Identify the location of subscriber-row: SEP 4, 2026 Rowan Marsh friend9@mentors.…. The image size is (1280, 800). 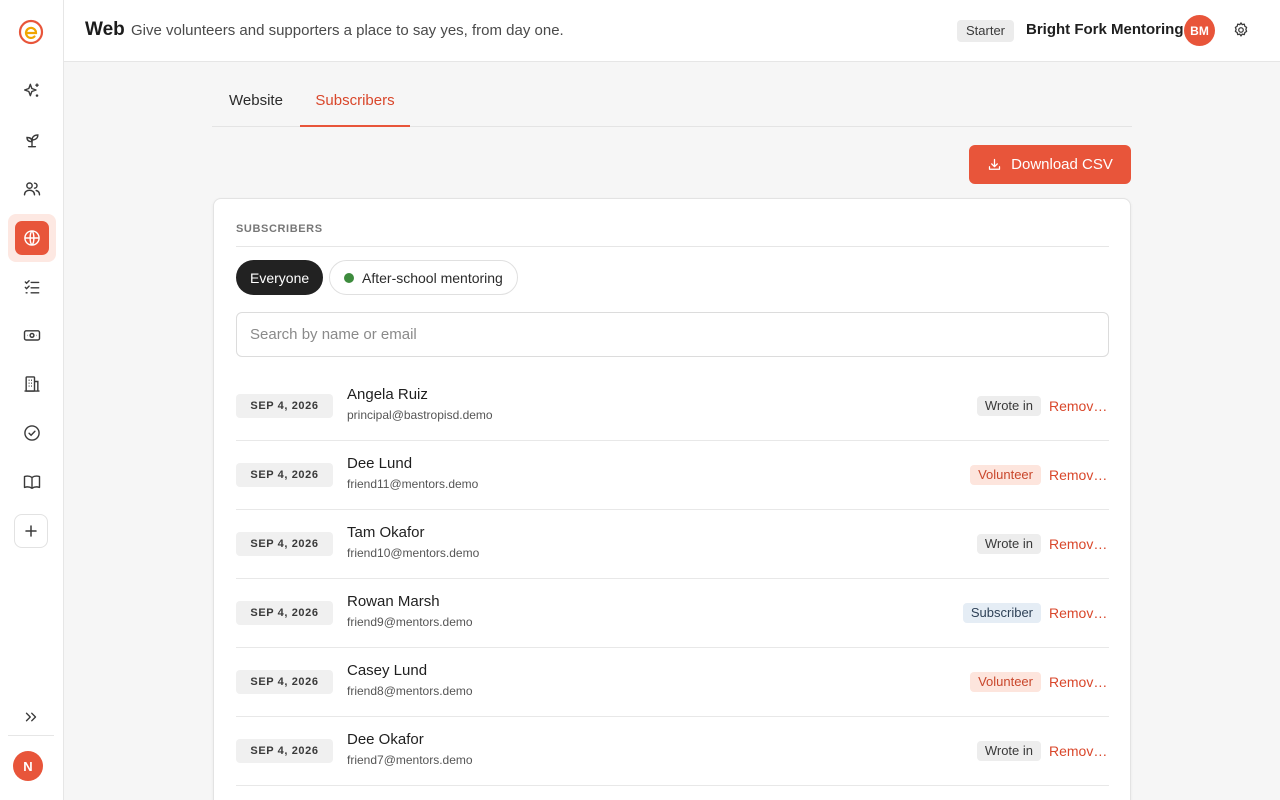
(672, 613).